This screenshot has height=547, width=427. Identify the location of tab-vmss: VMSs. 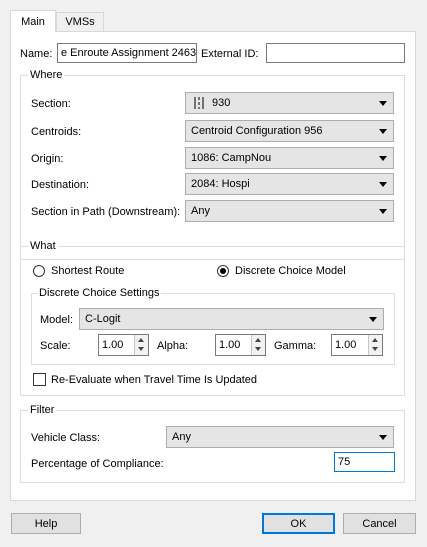
(80, 21).